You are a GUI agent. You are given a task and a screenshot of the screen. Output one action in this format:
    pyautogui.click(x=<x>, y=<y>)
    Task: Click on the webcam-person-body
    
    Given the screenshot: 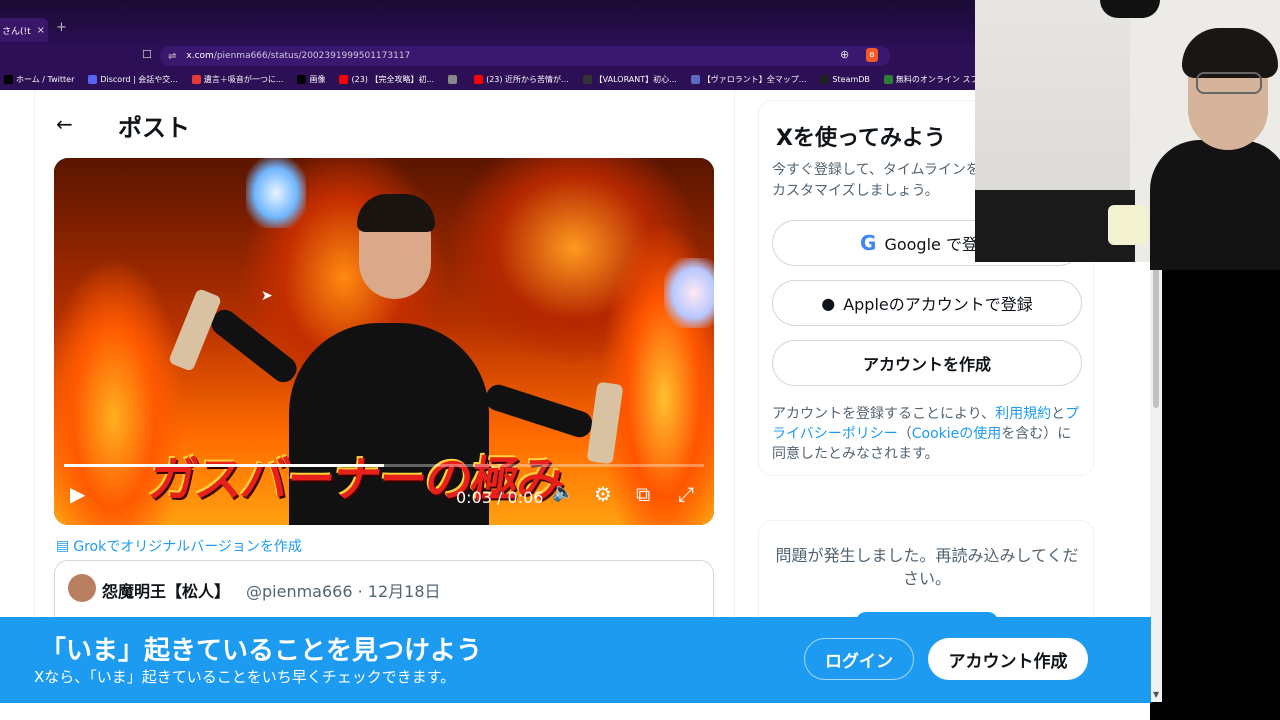 What is the action you would take?
    pyautogui.click(x=1215, y=205)
    